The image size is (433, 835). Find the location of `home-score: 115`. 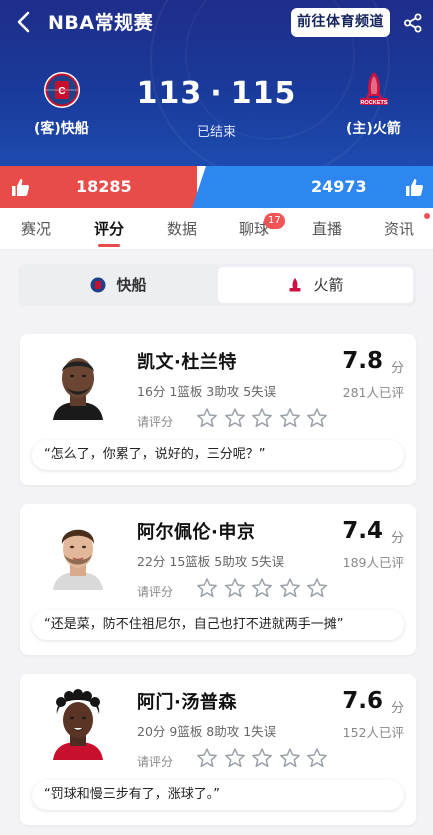

home-score: 115 is located at coordinates (263, 93).